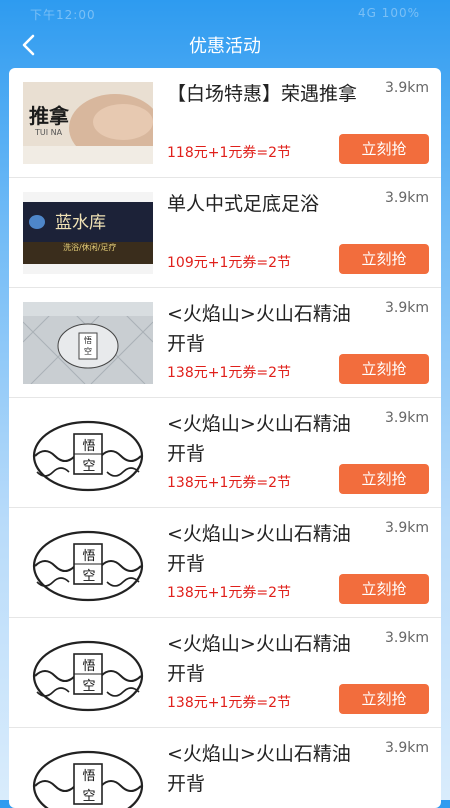  What do you see at coordinates (90, 247) in the screenshot?
I see `image-subcaption: 洗浴/休闲/足疗` at bounding box center [90, 247].